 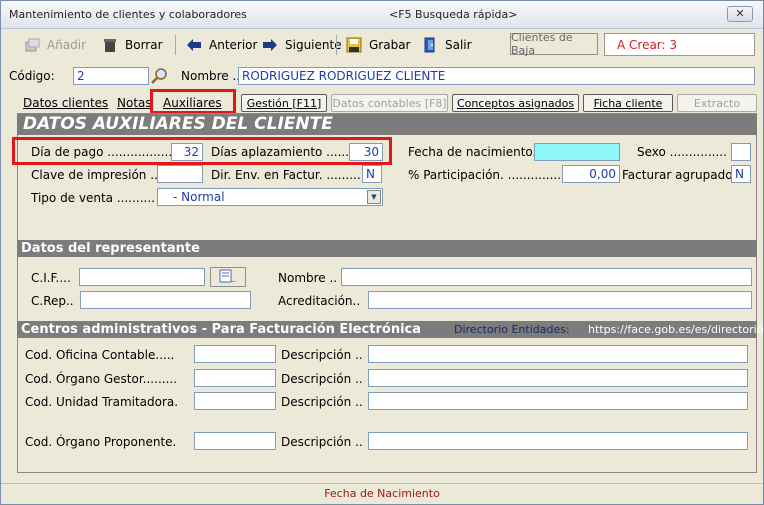 I want to click on trash-icon, so click(x=110, y=45).